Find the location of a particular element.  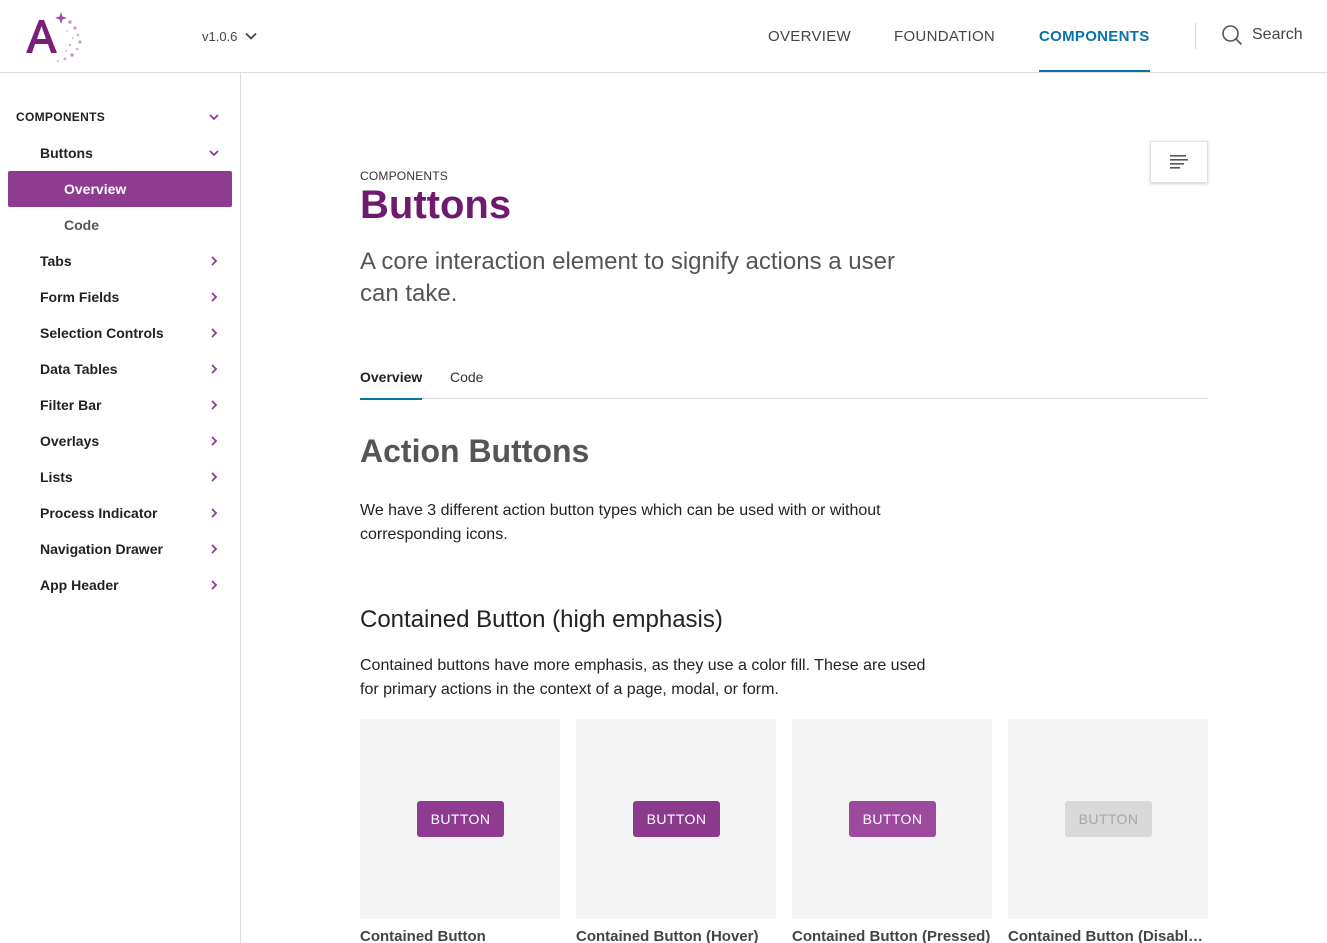

sidebar-item-overlays: Overlays is located at coordinates (120, 441).